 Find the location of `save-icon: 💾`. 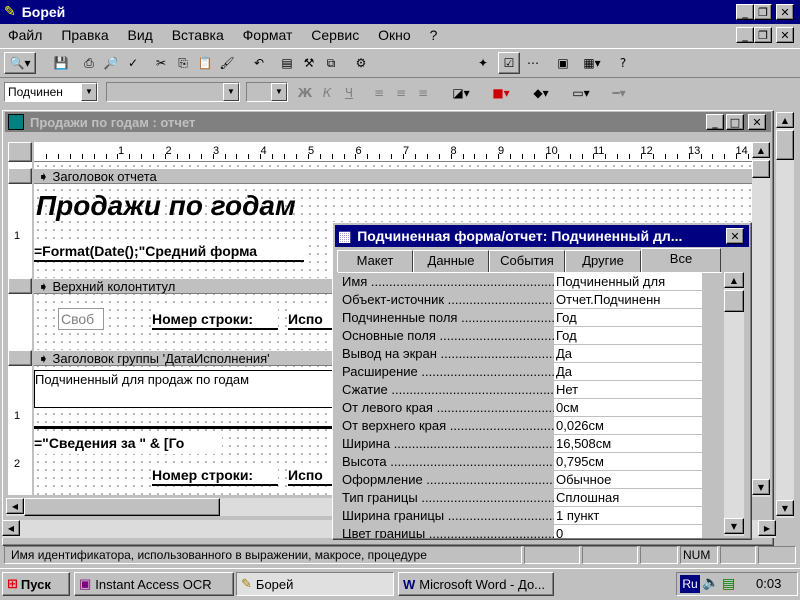

save-icon: 💾 is located at coordinates (61, 63).